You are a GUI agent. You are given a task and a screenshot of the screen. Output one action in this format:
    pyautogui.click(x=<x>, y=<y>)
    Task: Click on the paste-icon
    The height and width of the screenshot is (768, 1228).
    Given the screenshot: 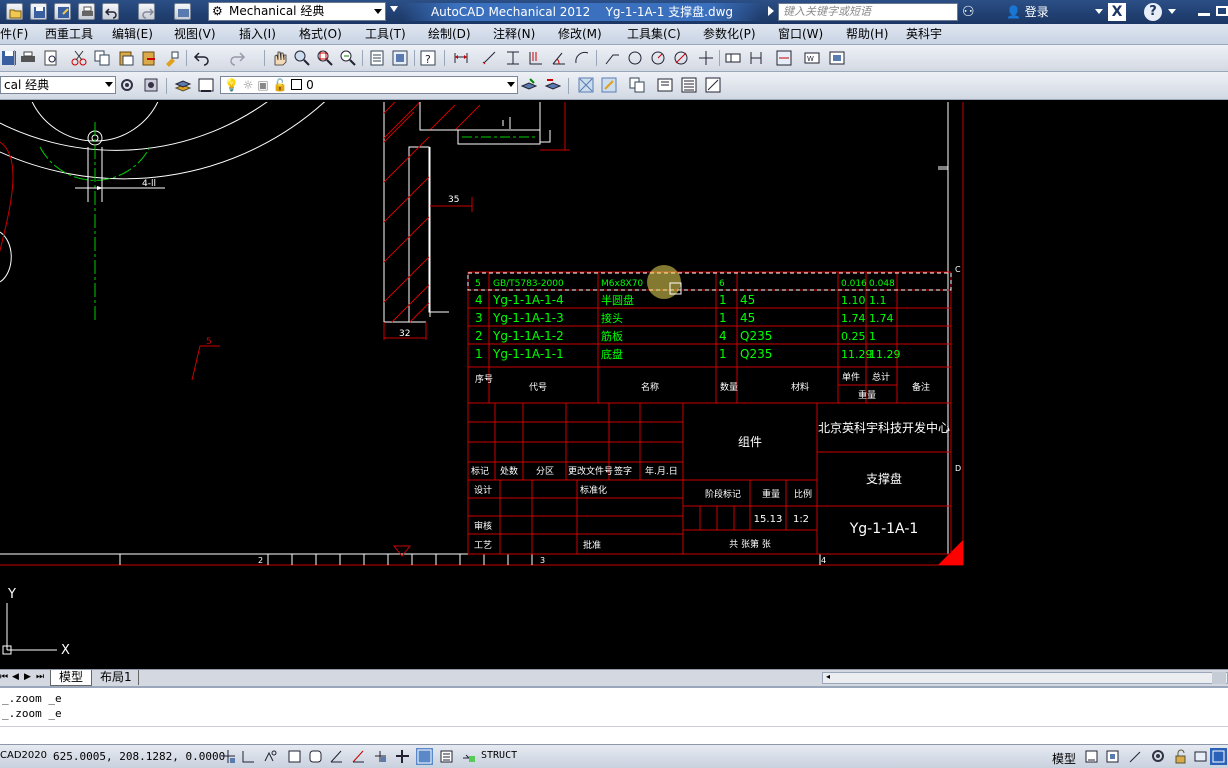 What is the action you would take?
    pyautogui.click(x=126, y=58)
    